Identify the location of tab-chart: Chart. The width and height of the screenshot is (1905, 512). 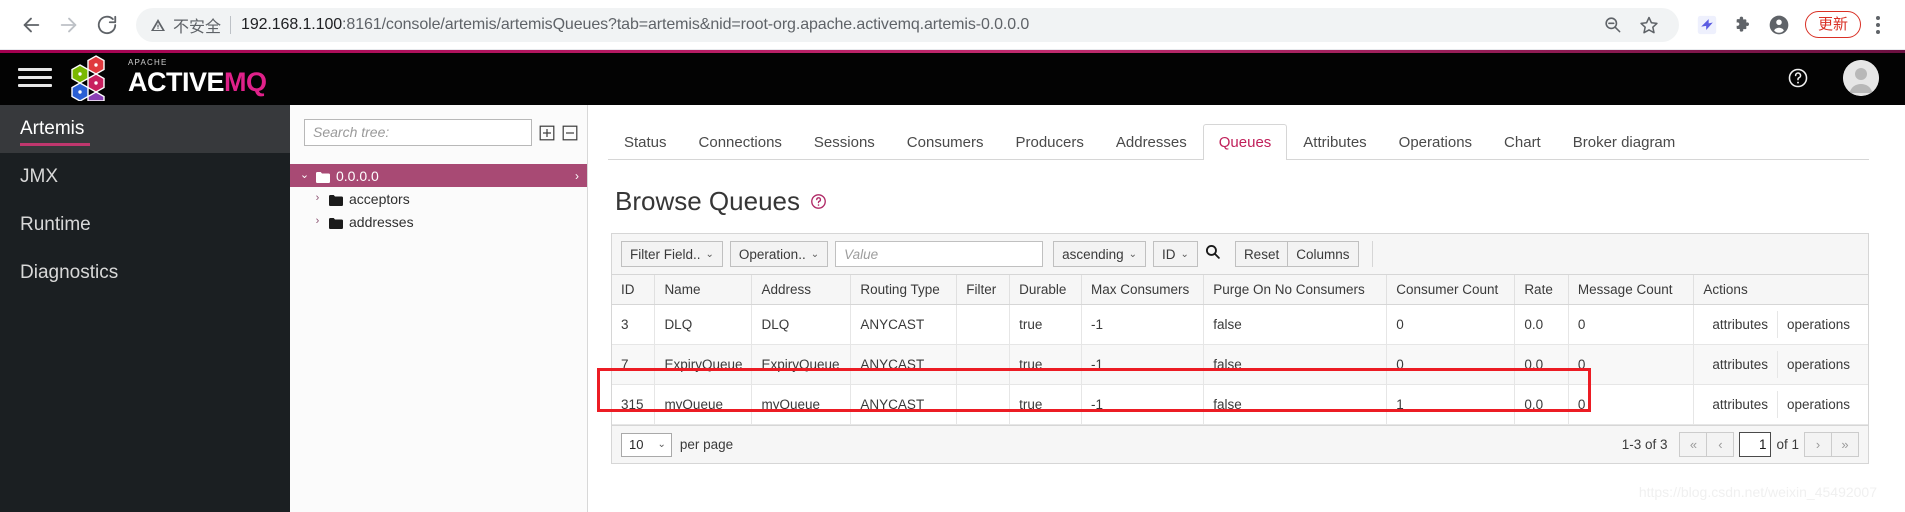
(1522, 142).